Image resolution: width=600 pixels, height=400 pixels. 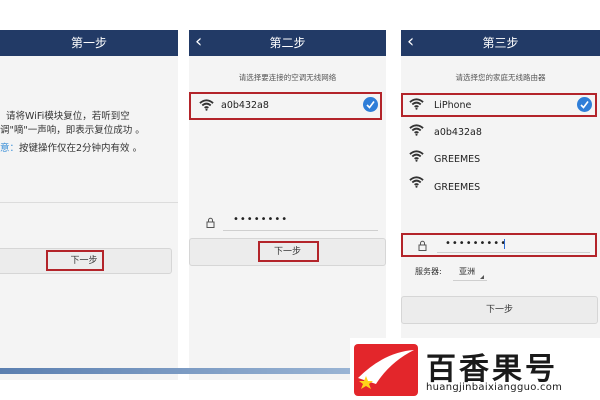 I want to click on step3-server-value: 亚洲, so click(x=467, y=271).